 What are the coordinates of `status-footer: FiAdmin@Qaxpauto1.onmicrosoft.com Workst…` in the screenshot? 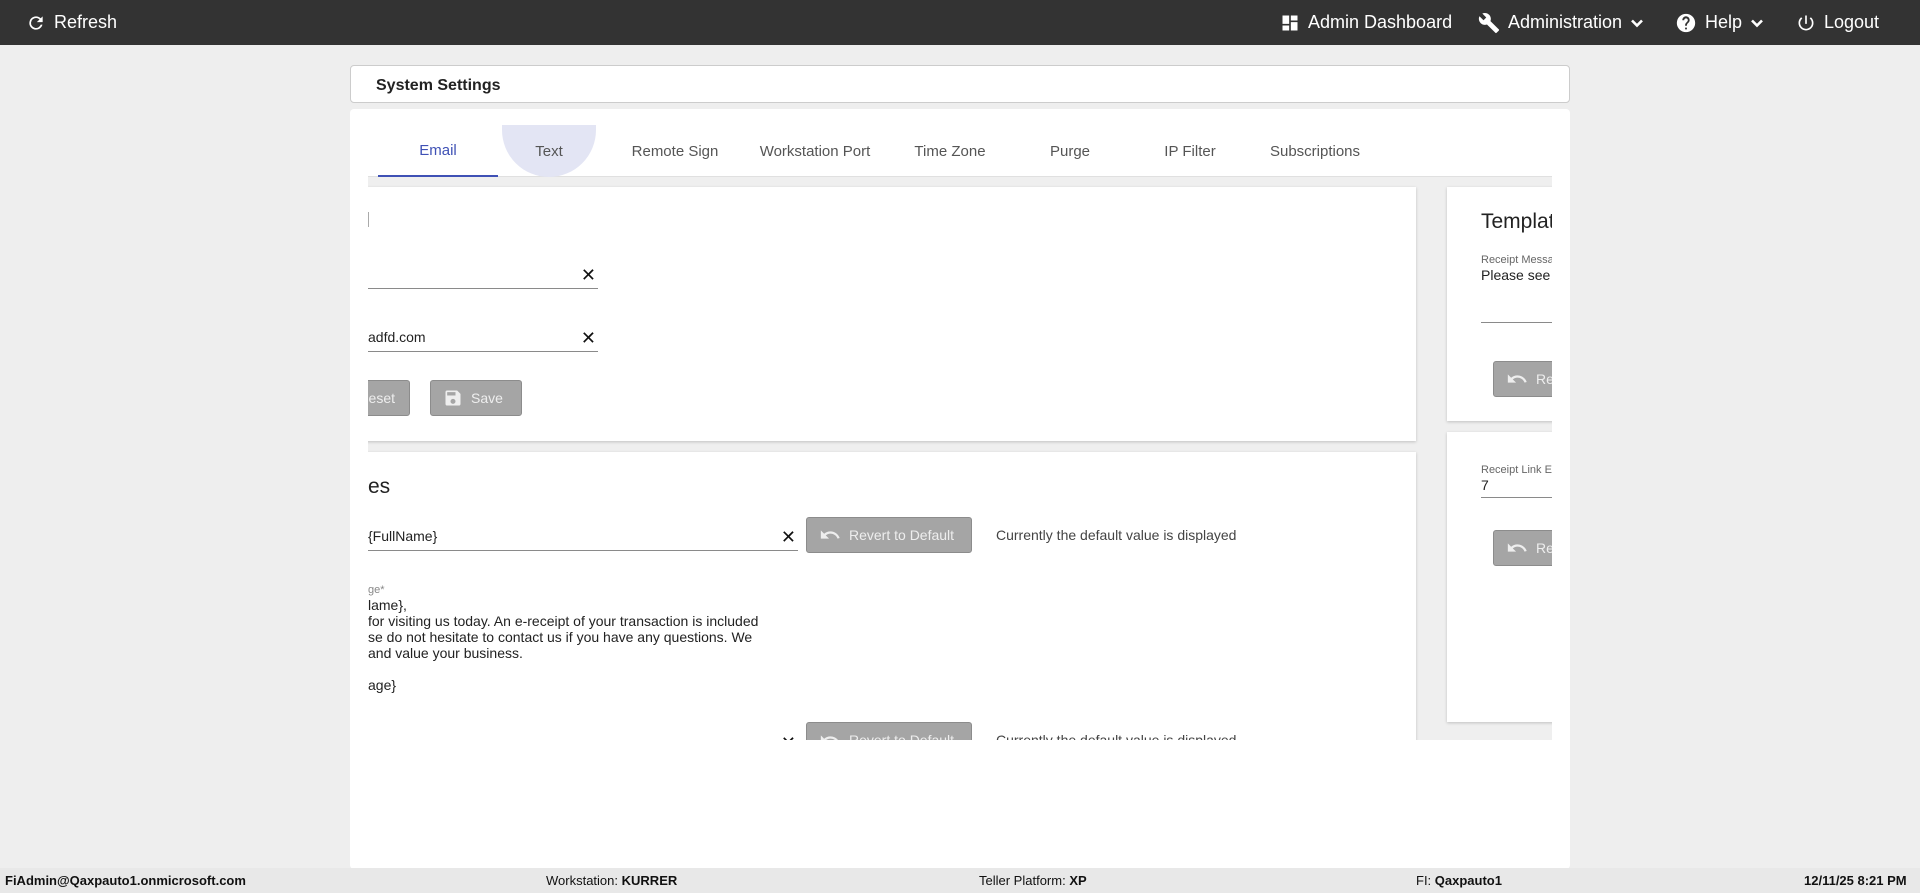 It's located at (960, 880).